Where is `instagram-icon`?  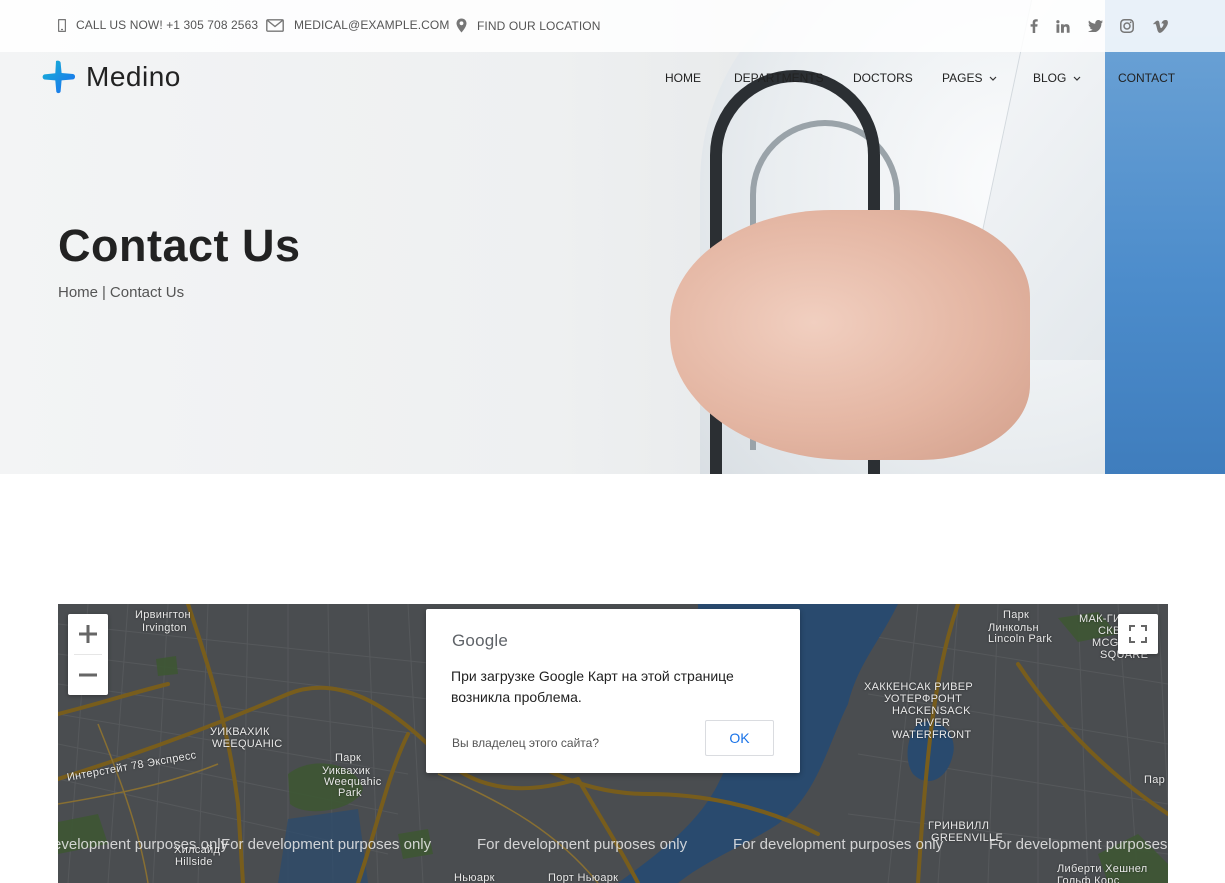
instagram-icon is located at coordinates (1127, 26).